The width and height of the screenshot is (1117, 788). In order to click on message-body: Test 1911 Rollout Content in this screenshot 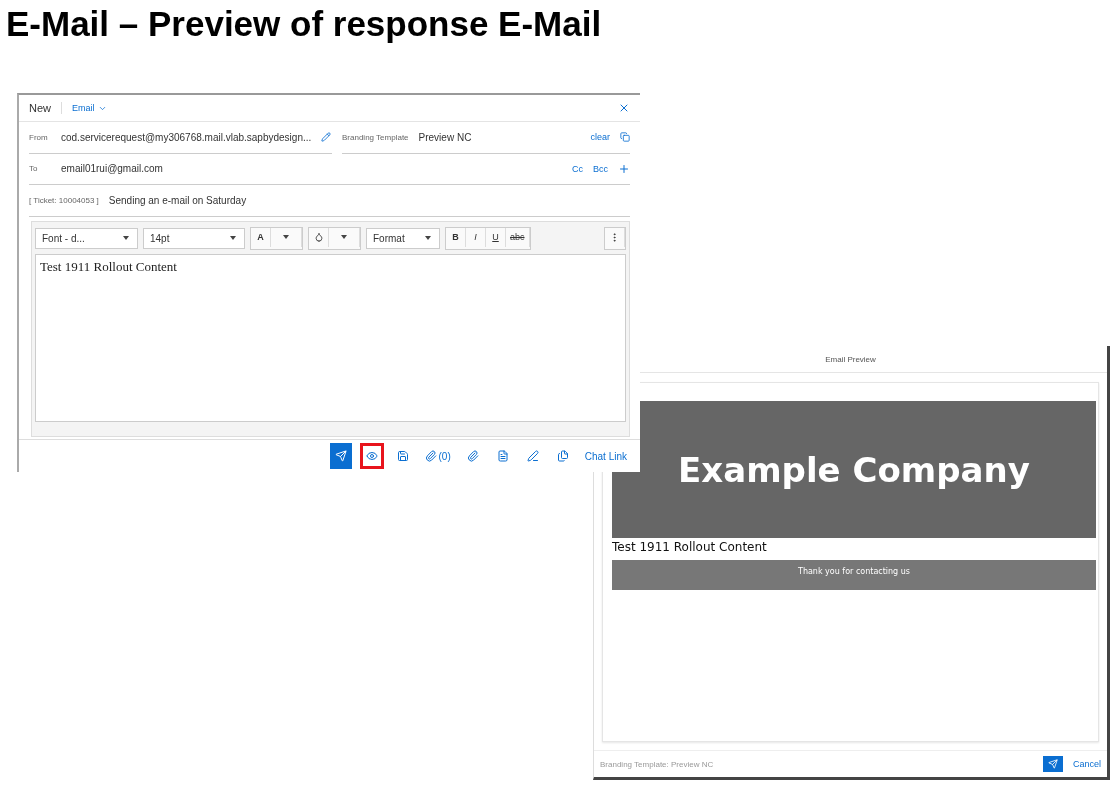, I will do `click(330, 338)`.